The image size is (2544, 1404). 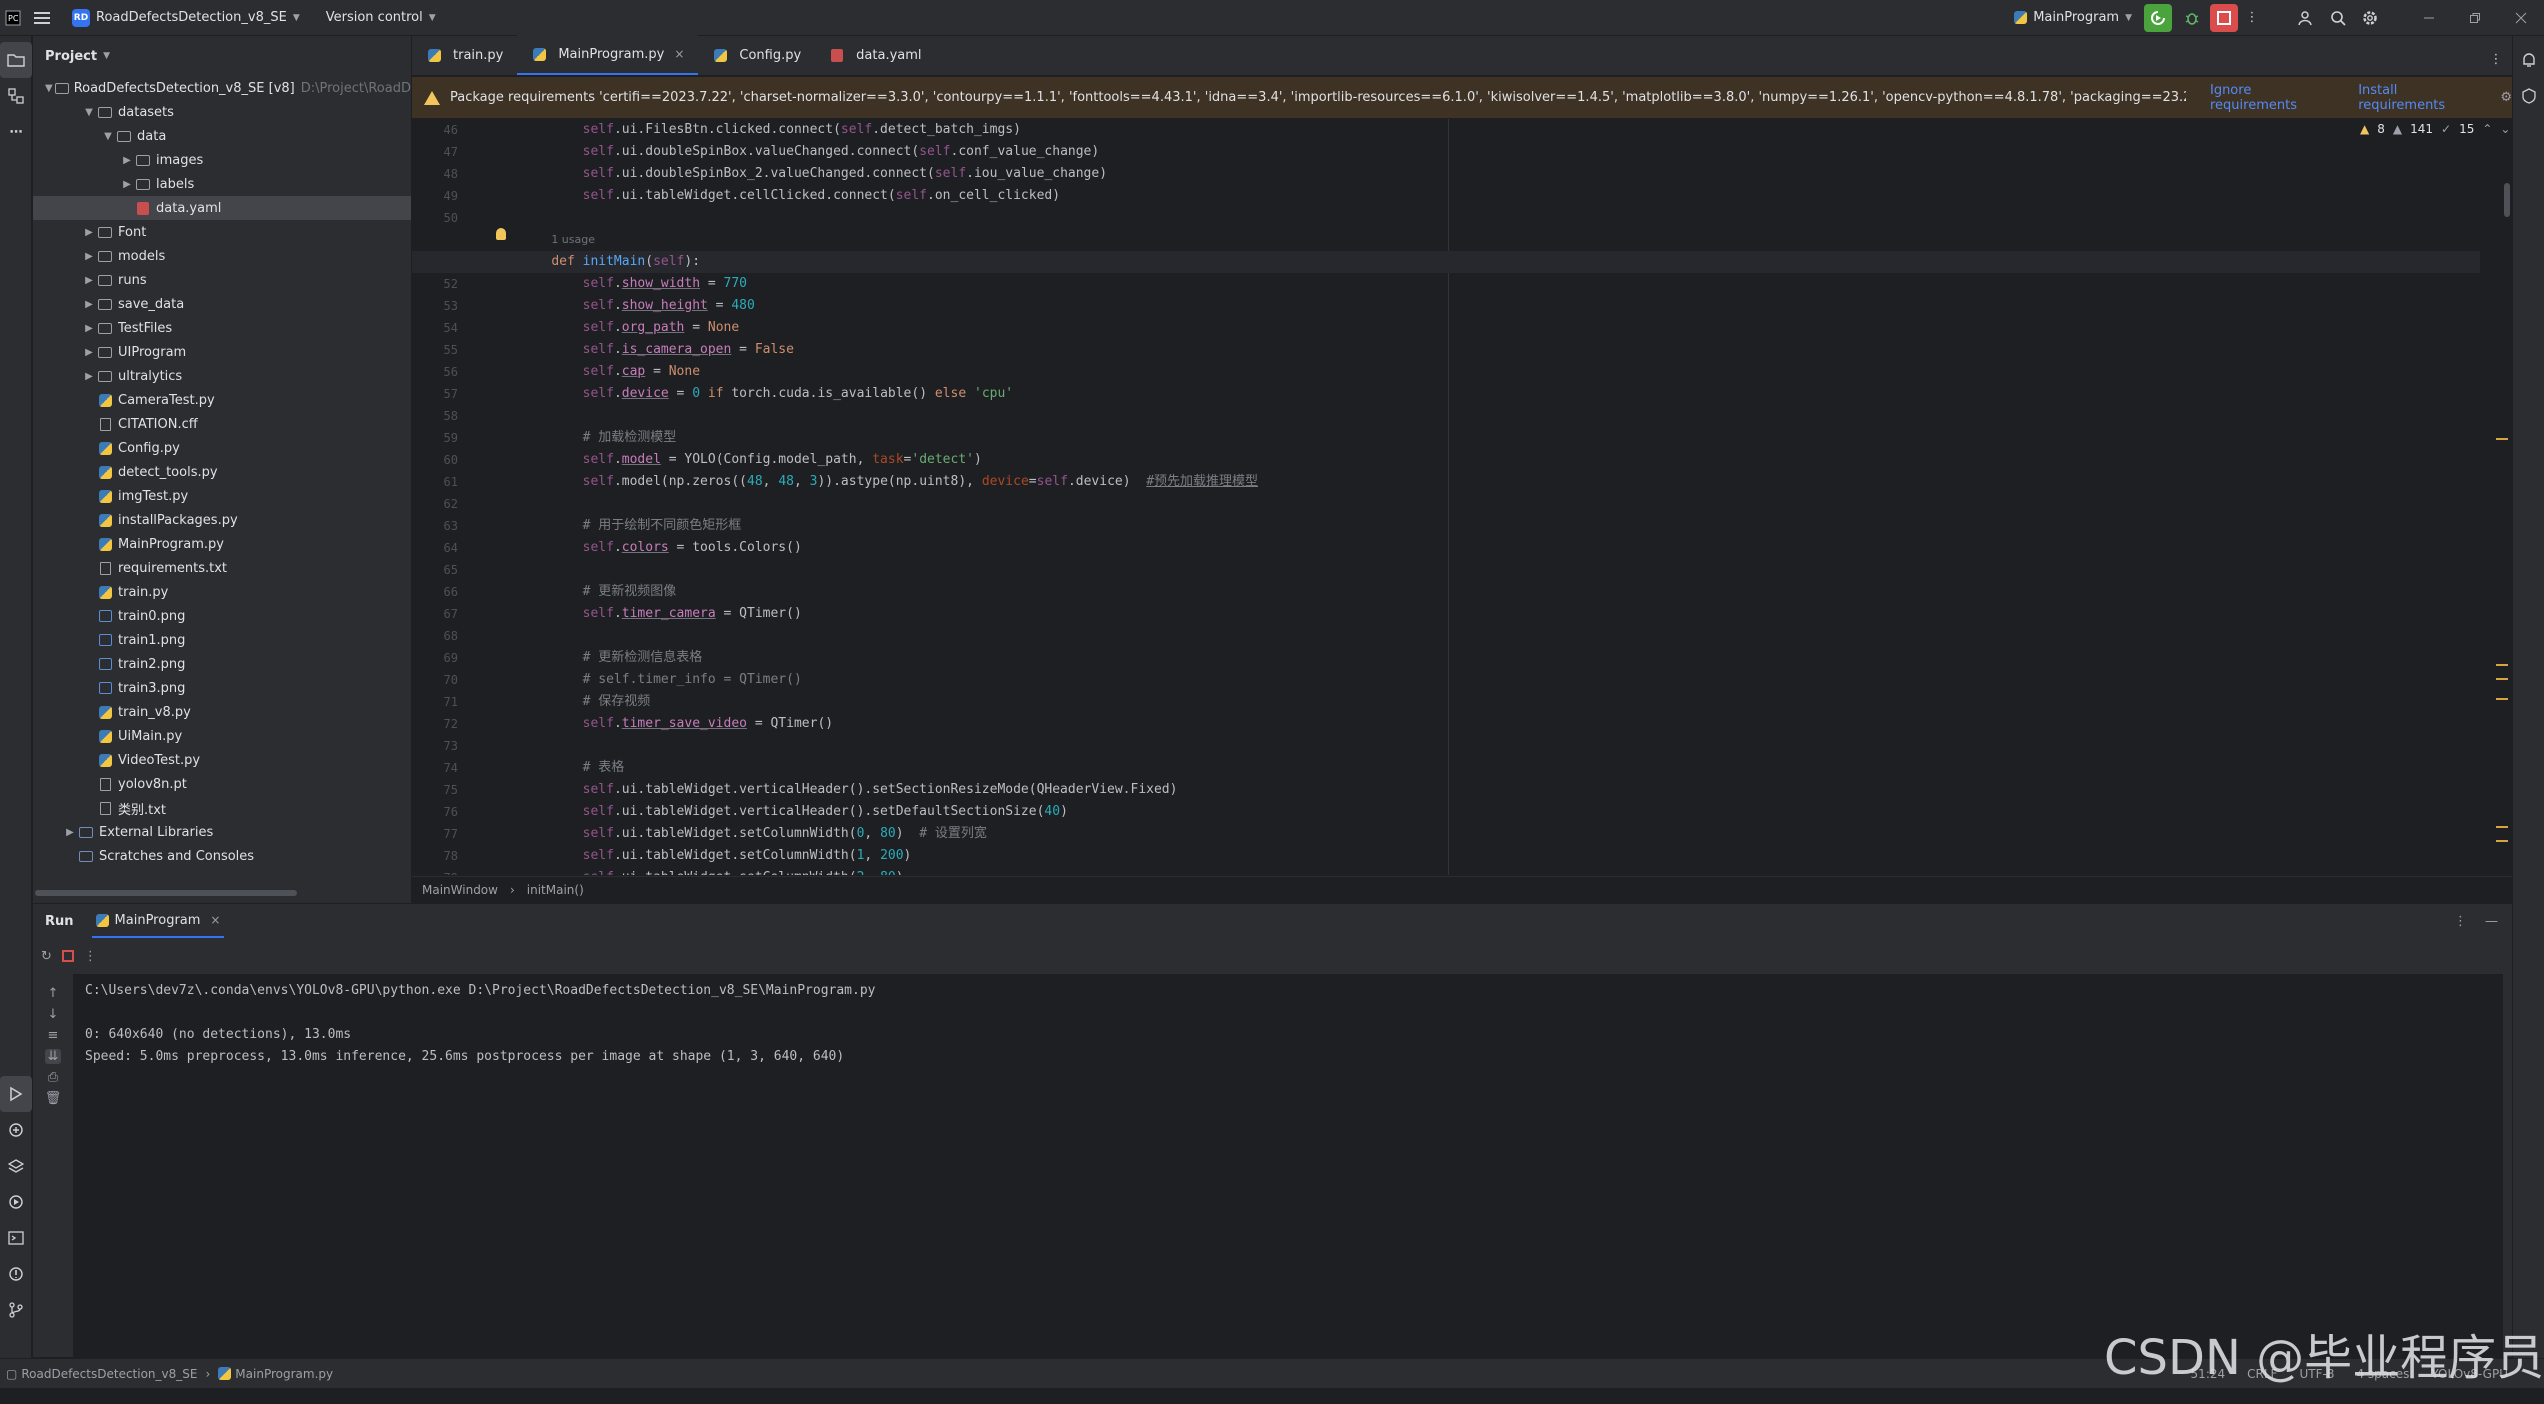 What do you see at coordinates (16, 1130) in the screenshot?
I see `python-packages-icon` at bounding box center [16, 1130].